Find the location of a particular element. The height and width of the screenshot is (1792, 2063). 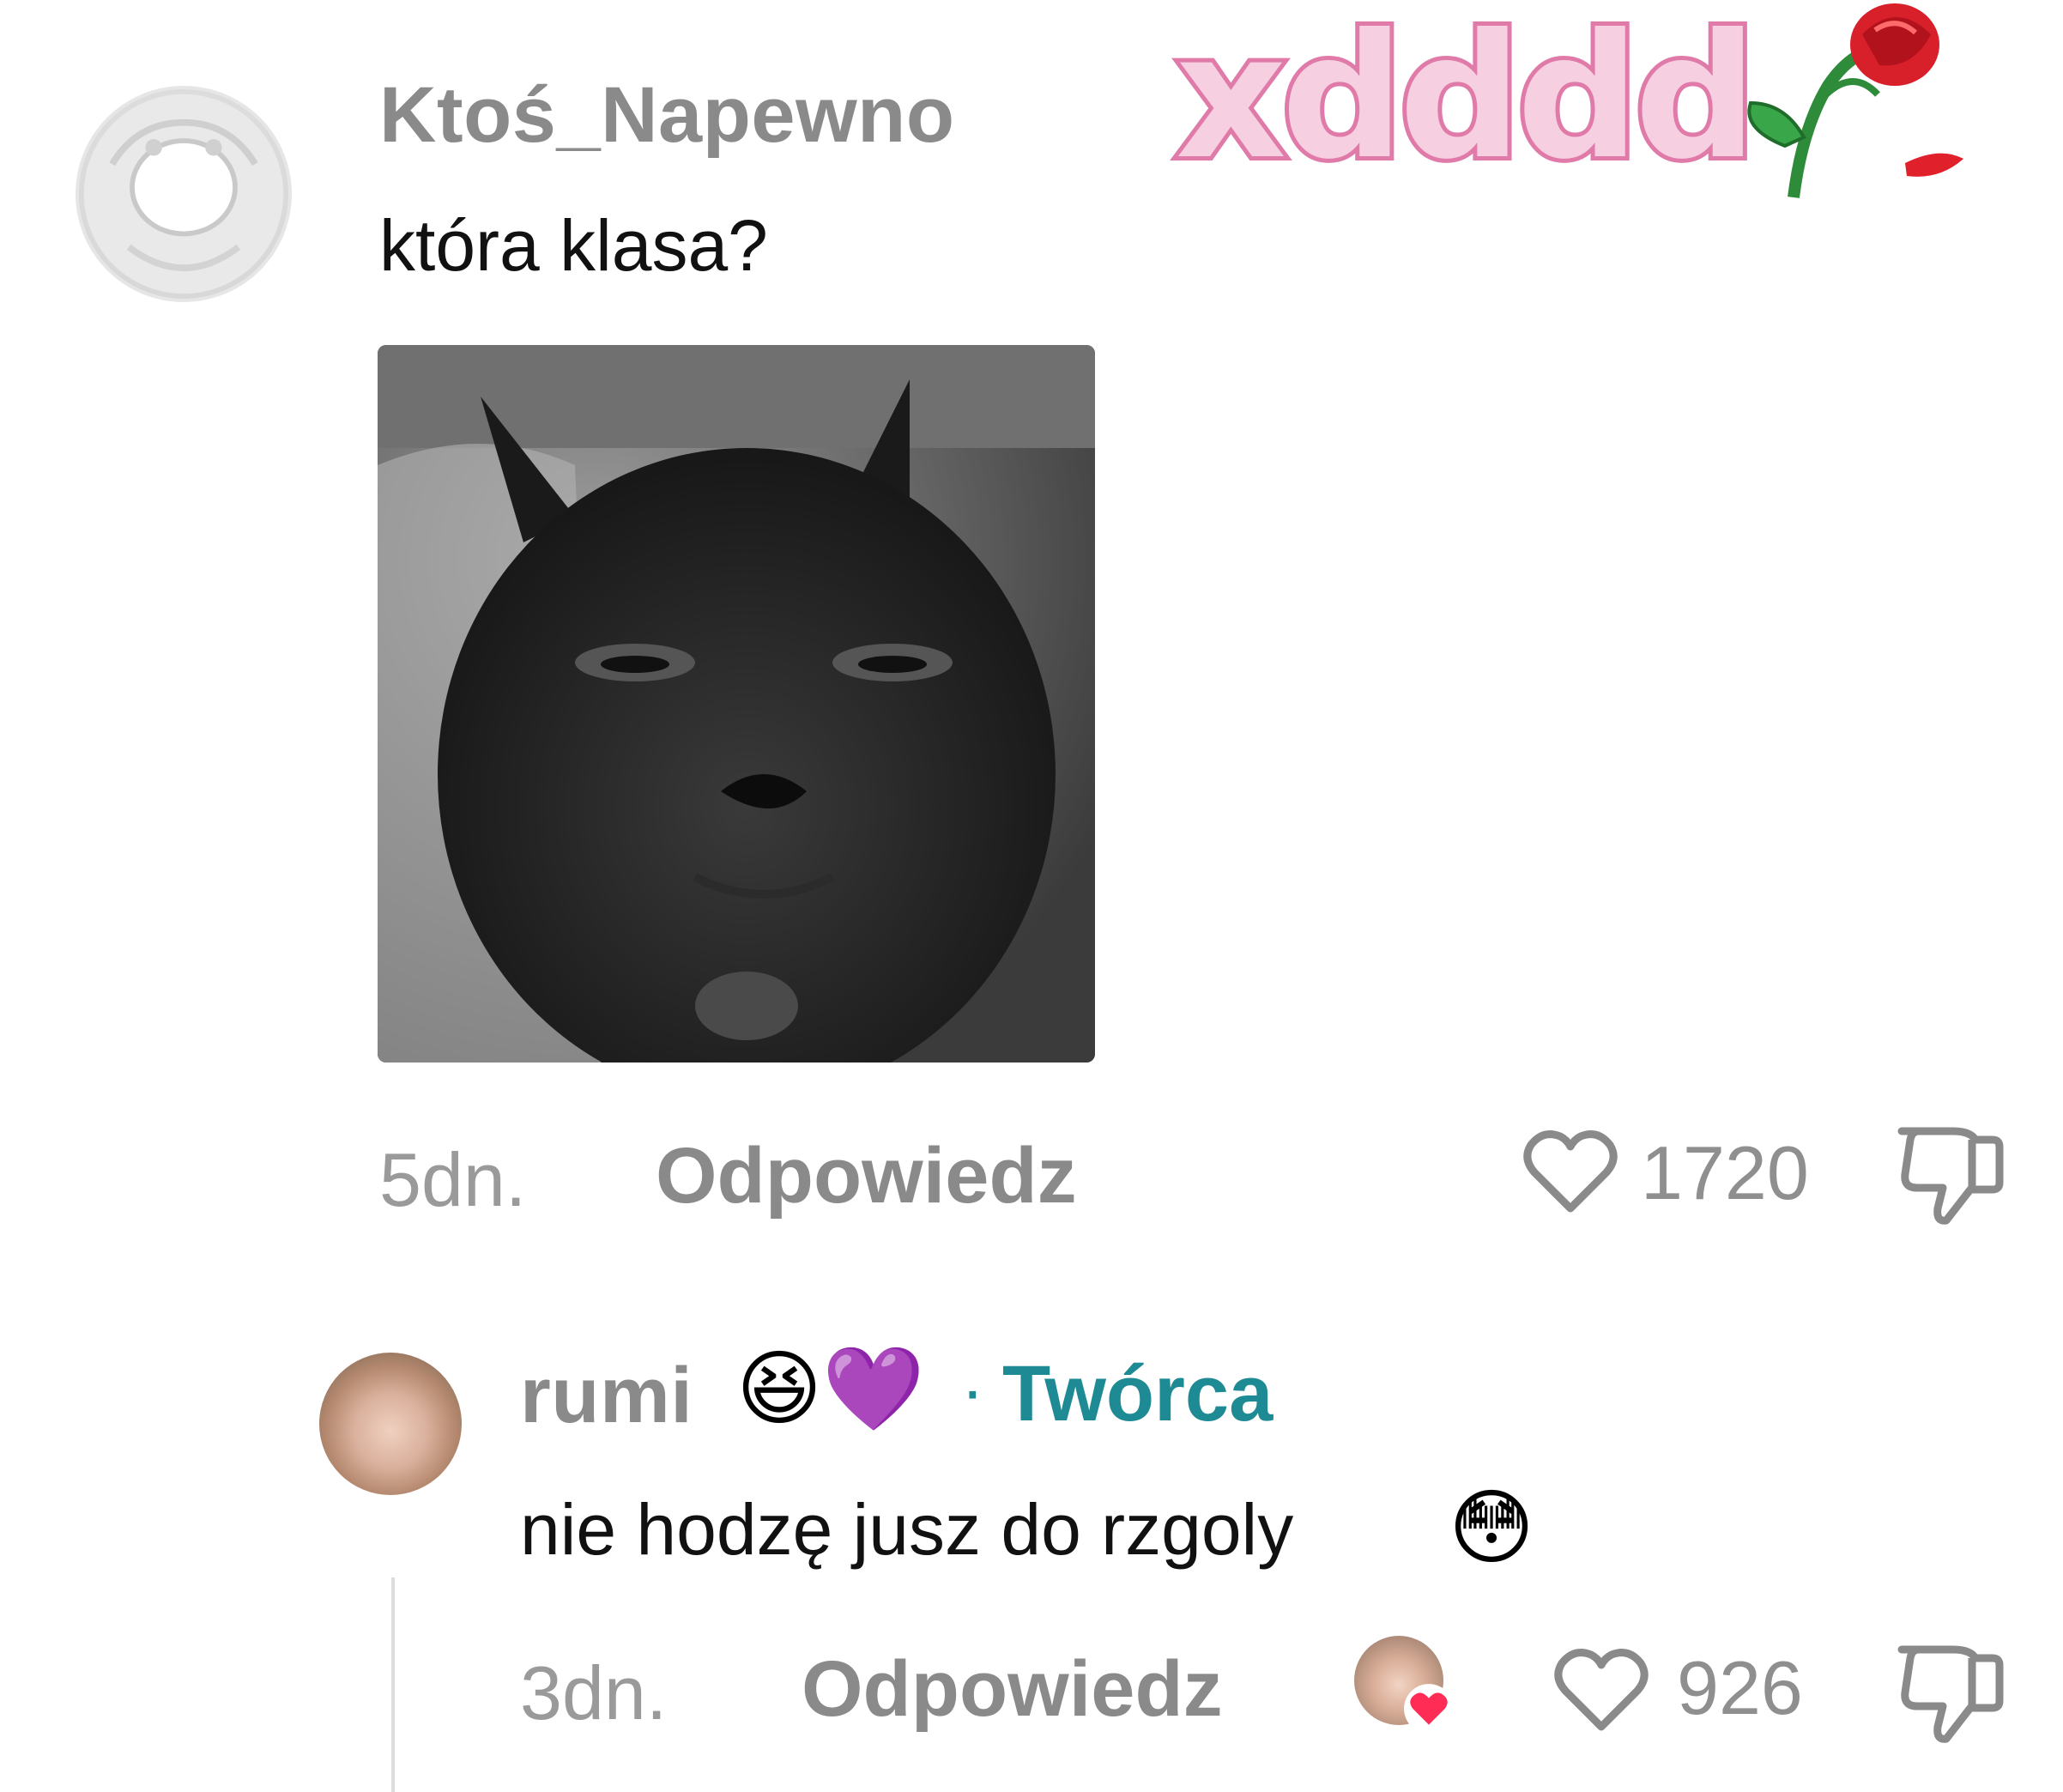

default-avatar is located at coordinates (184, 194).